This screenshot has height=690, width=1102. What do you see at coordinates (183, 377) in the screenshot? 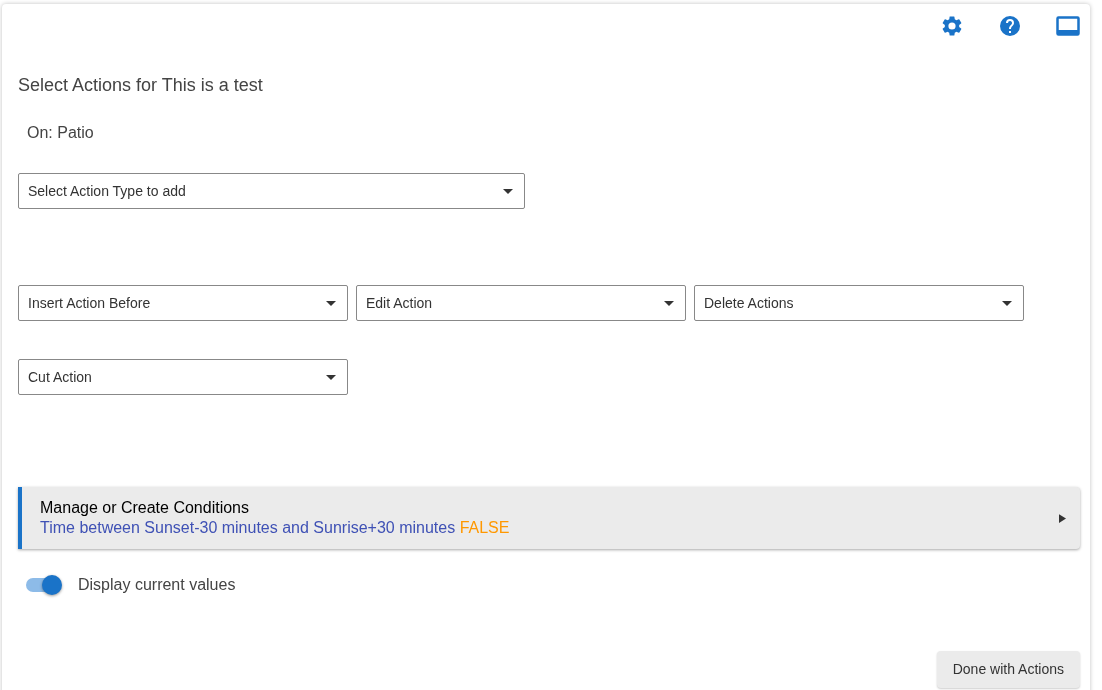
I see `dropdown: Cut Action` at bounding box center [183, 377].